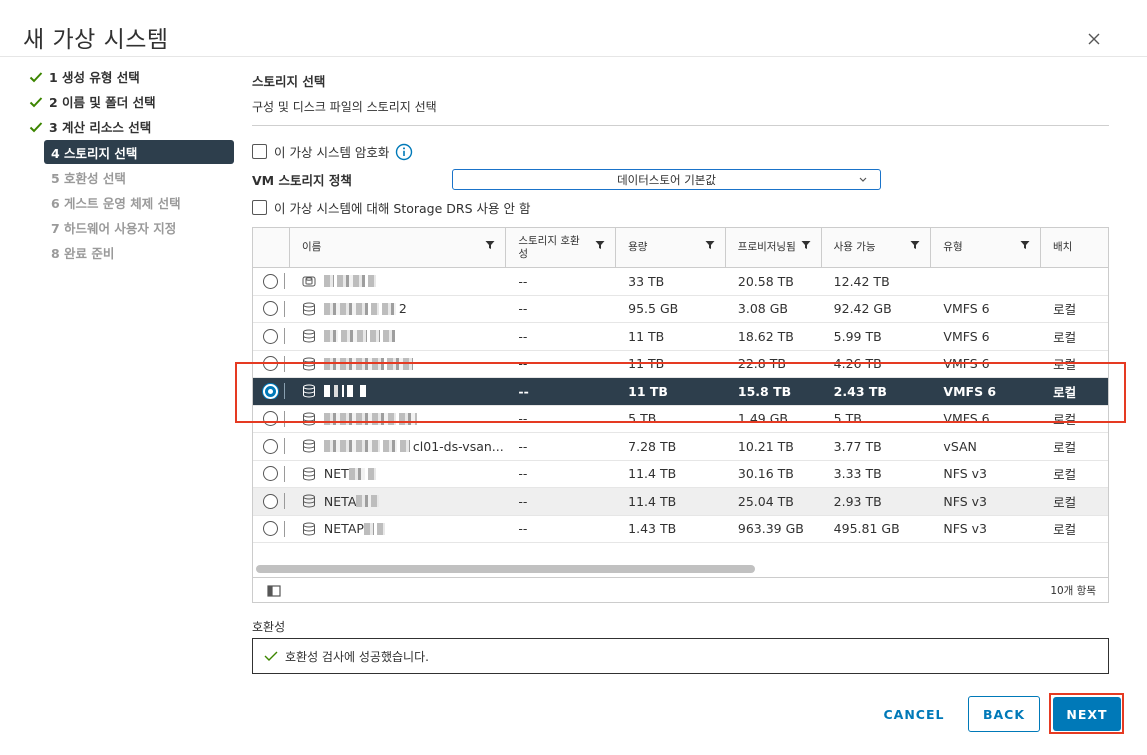 The height and width of the screenshot is (755, 1147). Describe the element at coordinates (549, 247) in the screenshot. I see `column-header-label: 스토리지 호환성` at that location.